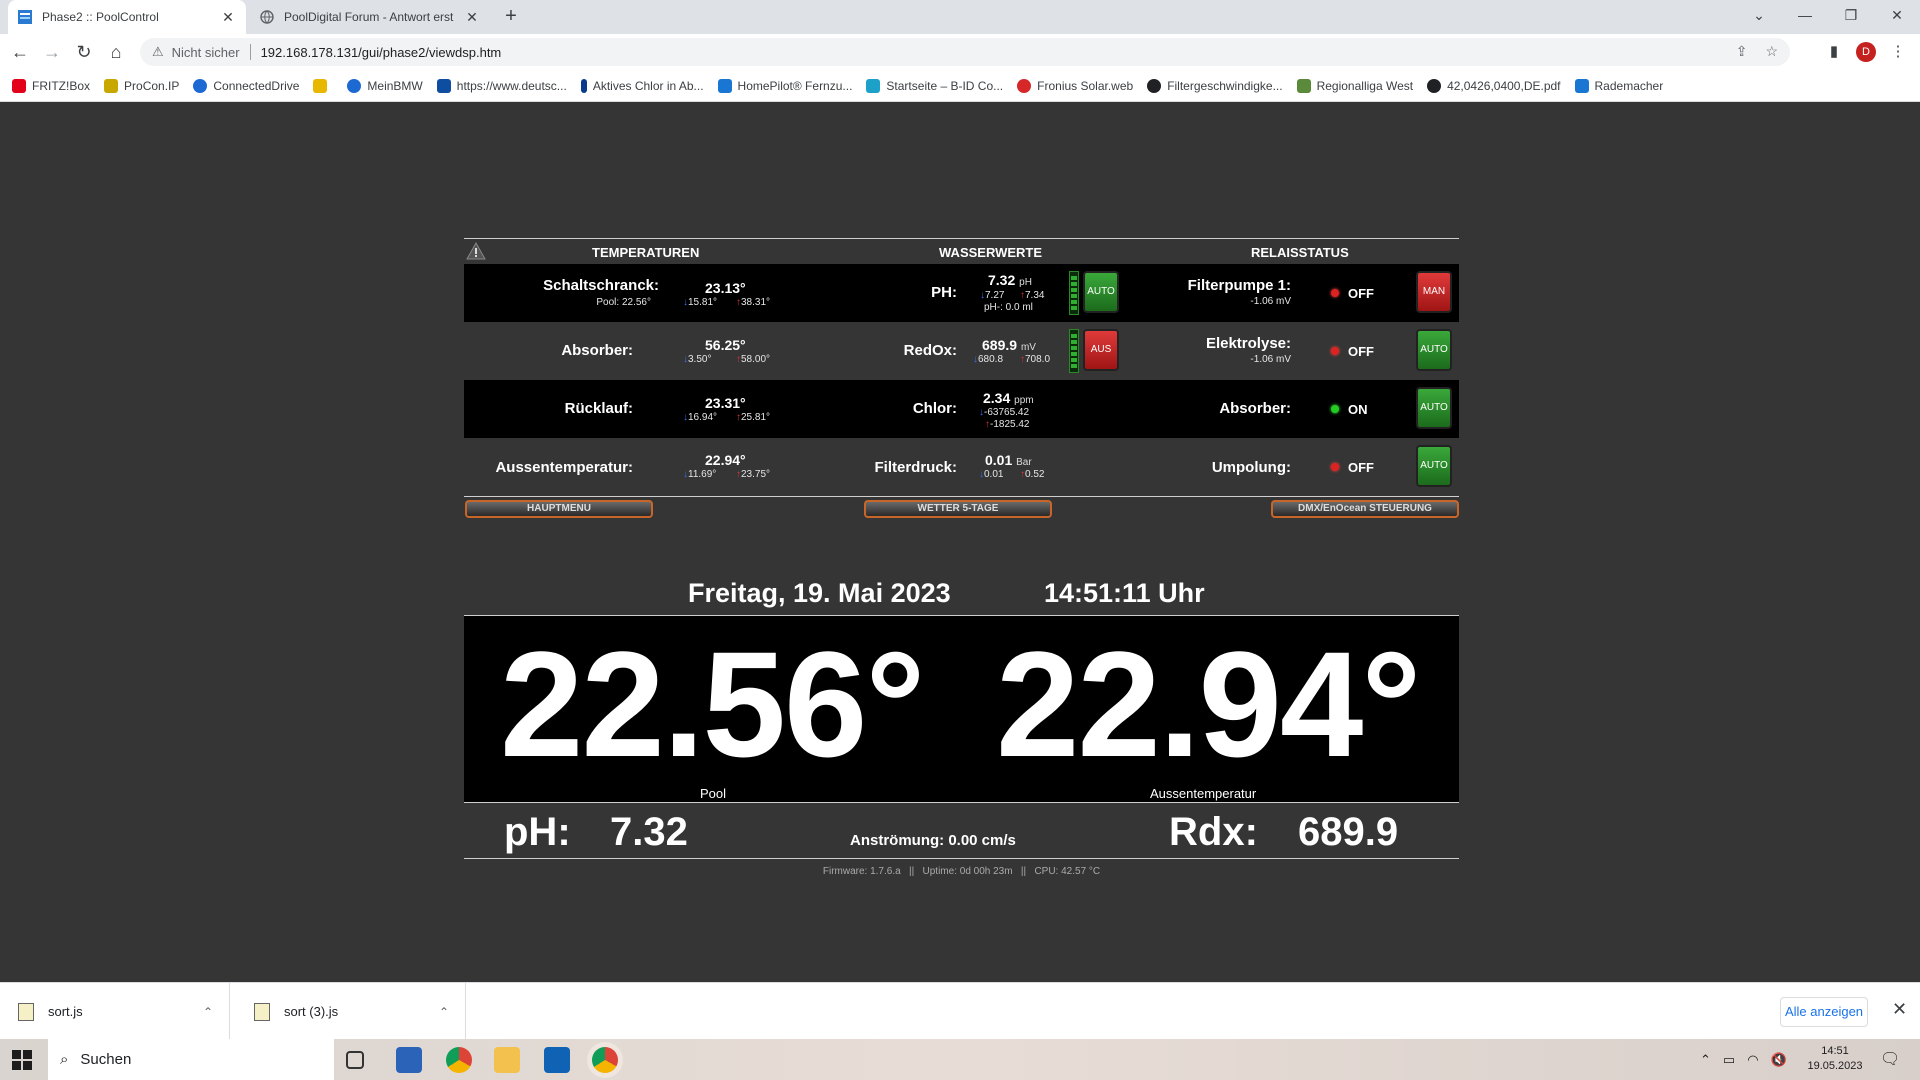 The width and height of the screenshot is (1920, 1080). What do you see at coordinates (1742, 51) in the screenshot?
I see `share-icon: ⇪` at bounding box center [1742, 51].